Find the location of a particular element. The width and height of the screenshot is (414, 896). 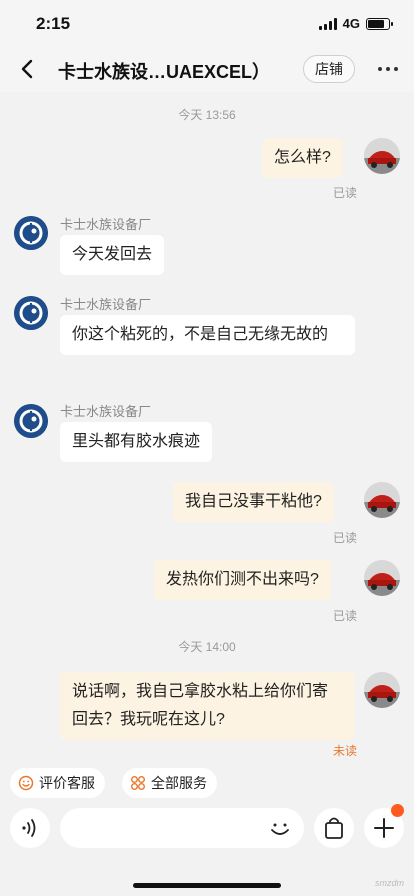

status-icons: 4G is located at coordinates (355, 23).